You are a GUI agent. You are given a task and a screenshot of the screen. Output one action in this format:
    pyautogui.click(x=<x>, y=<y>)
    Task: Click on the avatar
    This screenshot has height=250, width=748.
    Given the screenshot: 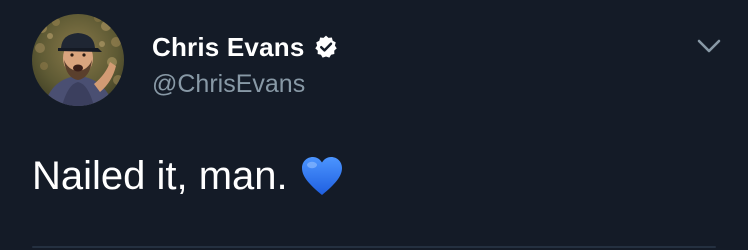 What is the action you would take?
    pyautogui.click(x=78, y=60)
    